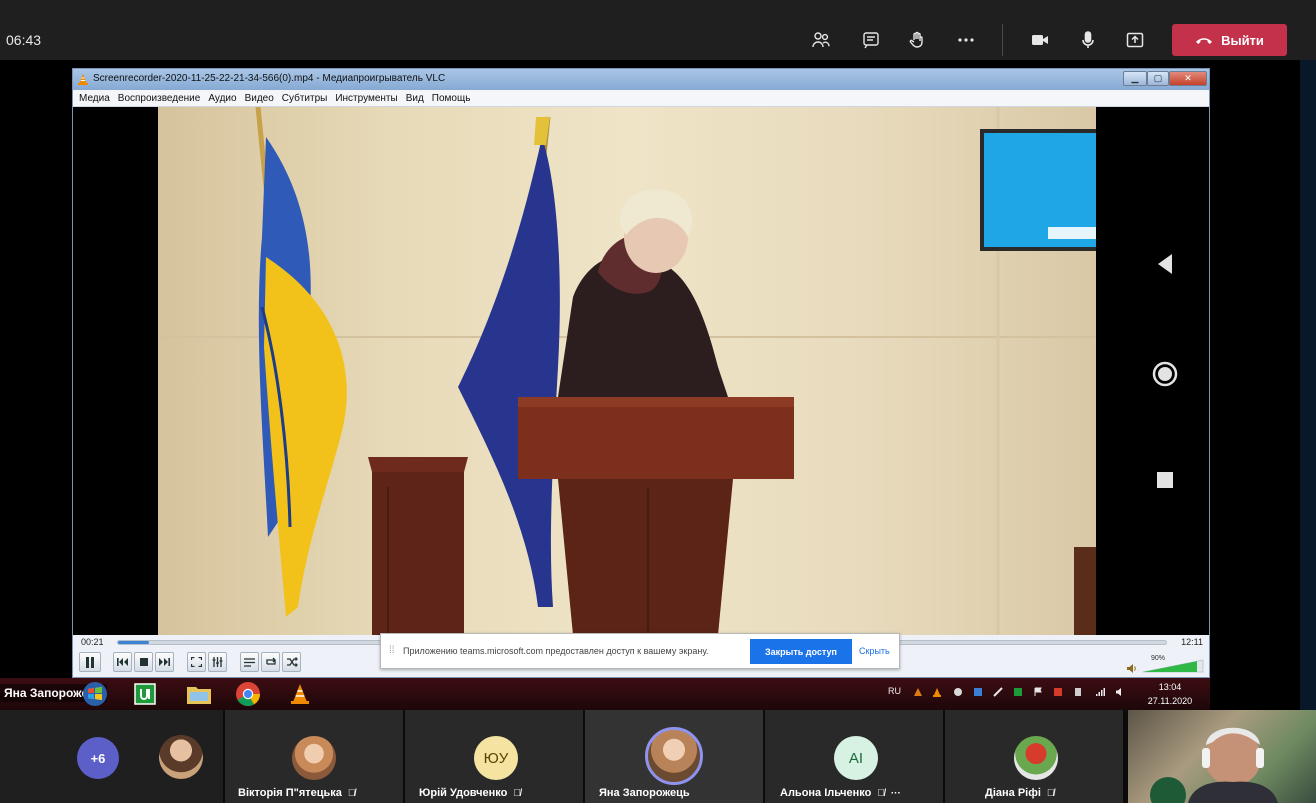  Describe the element at coordinates (222, 98) in the screenshot. I see `menu-audio: Аудио` at that location.